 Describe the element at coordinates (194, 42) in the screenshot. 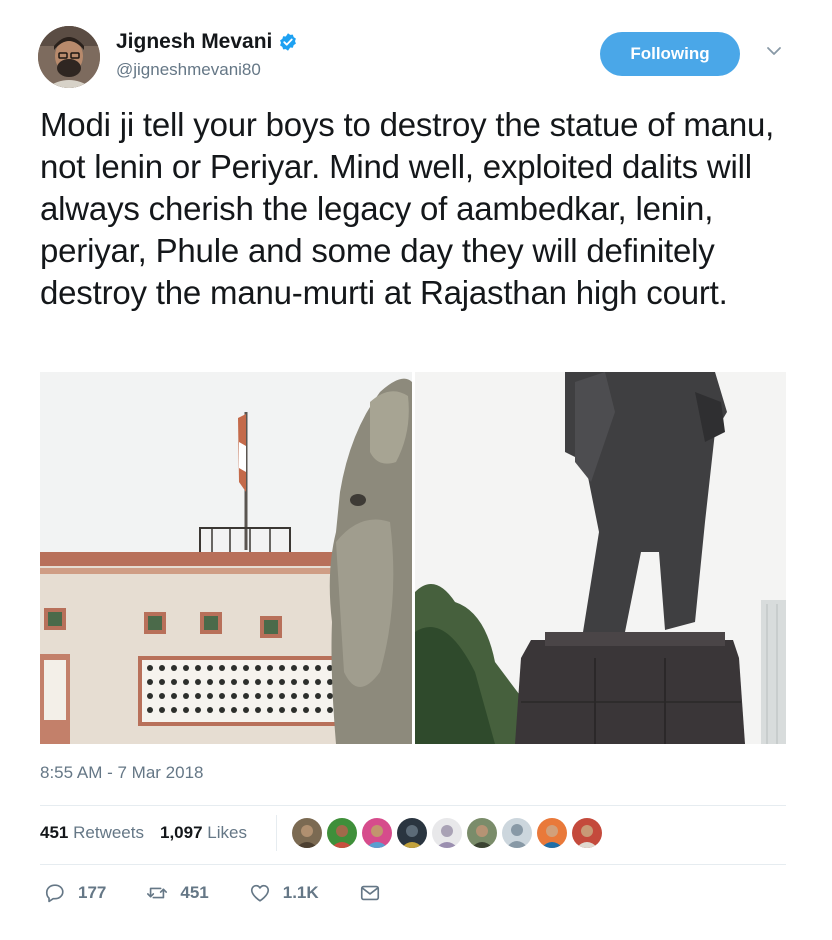

I see `author-display-name: Jignesh Mevani` at that location.